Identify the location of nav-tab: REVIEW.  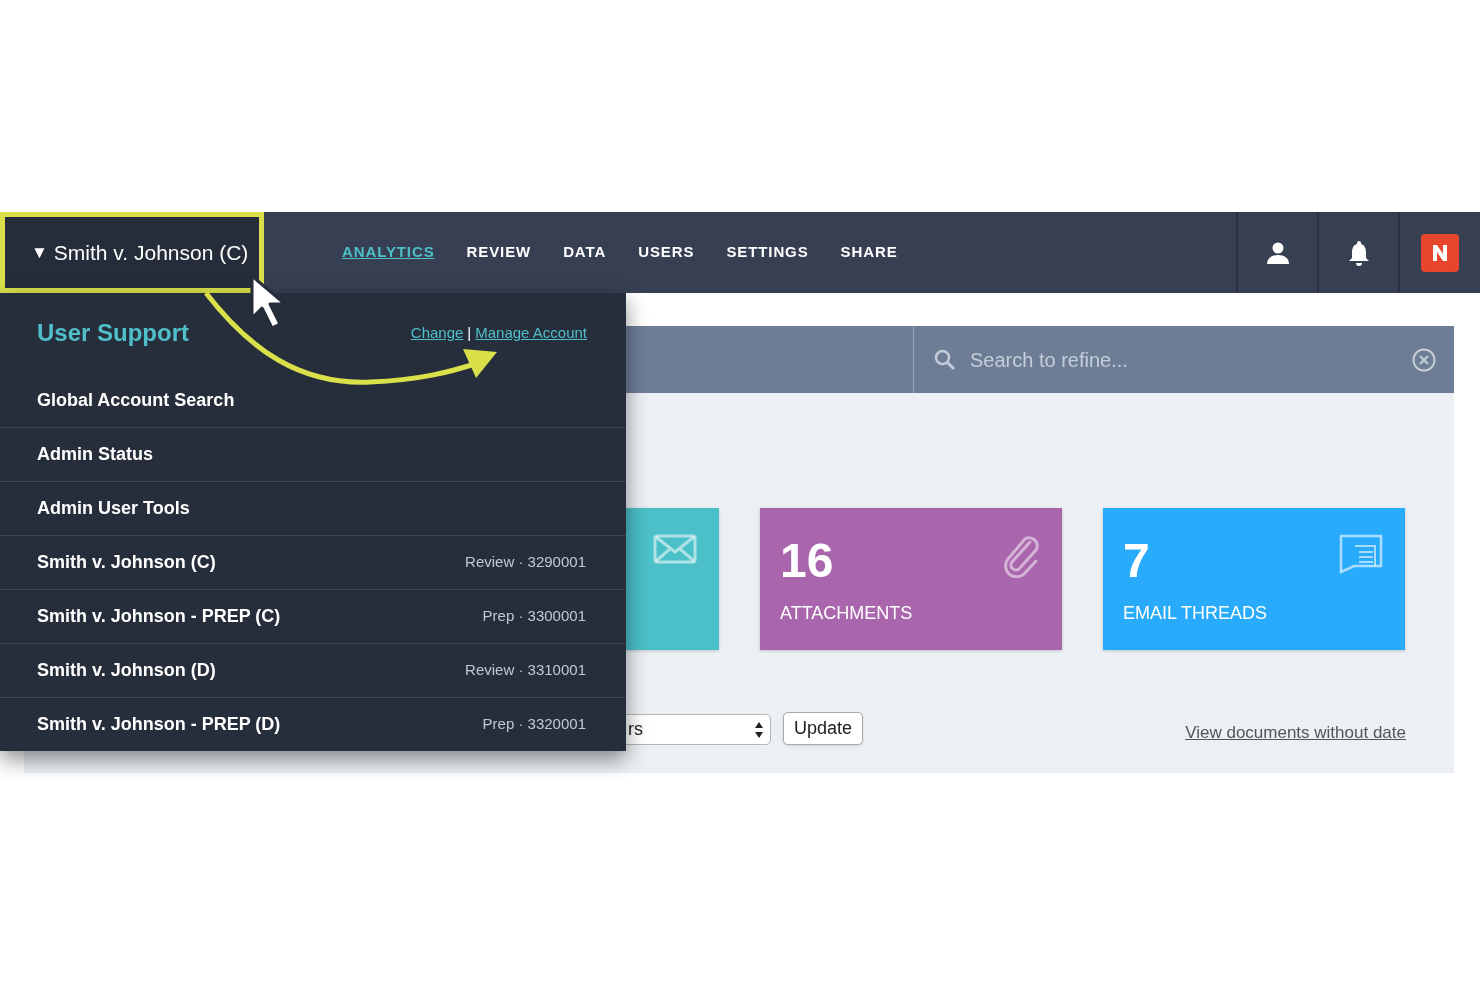
(499, 252).